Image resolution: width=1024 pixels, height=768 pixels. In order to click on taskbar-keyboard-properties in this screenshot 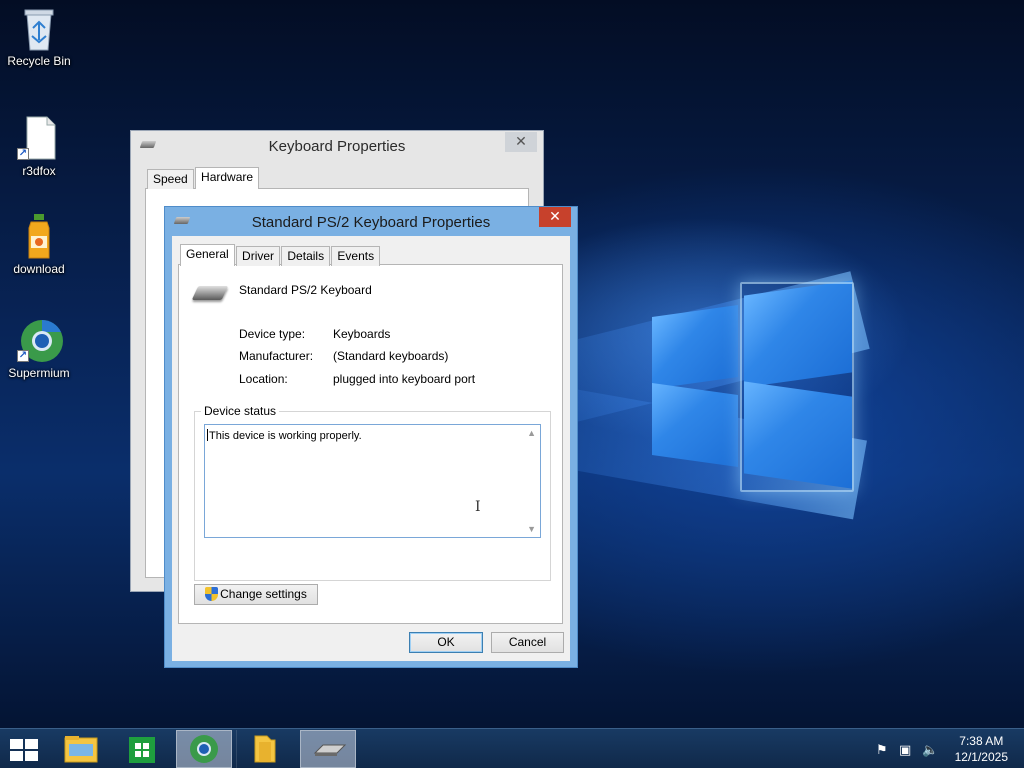, I will do `click(328, 749)`.